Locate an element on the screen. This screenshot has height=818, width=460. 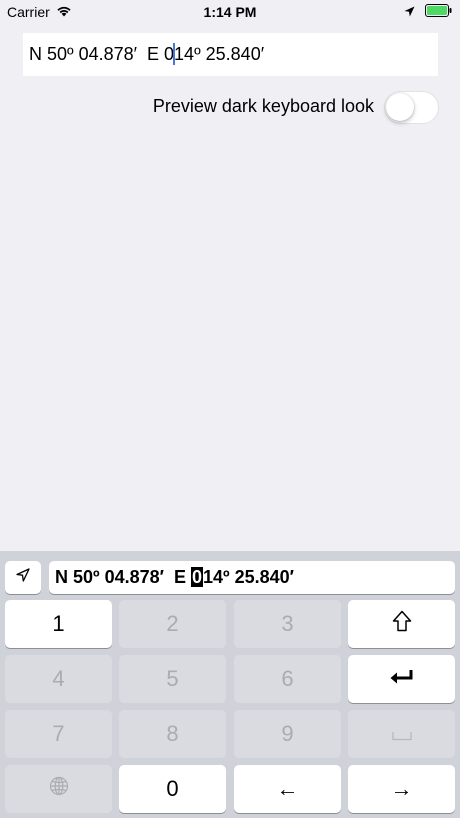
location-services-icon is located at coordinates (409, 13).